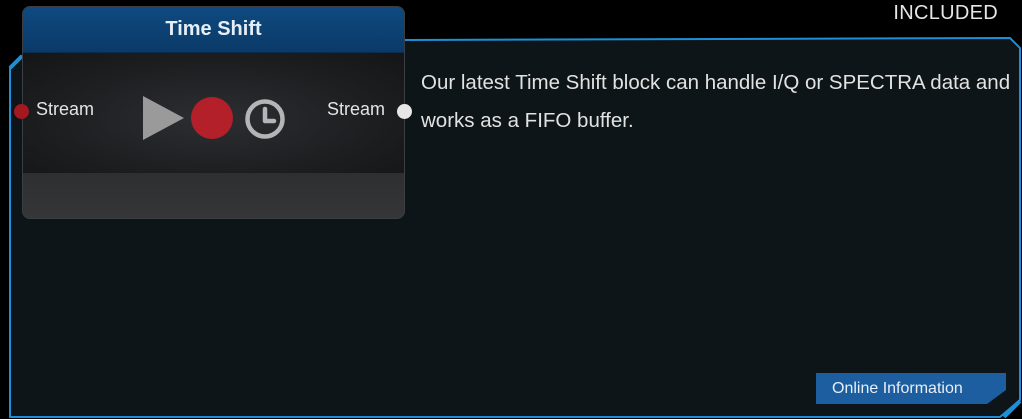 This screenshot has height=419, width=1022. What do you see at coordinates (213, 195) in the screenshot?
I see `node-footer` at bounding box center [213, 195].